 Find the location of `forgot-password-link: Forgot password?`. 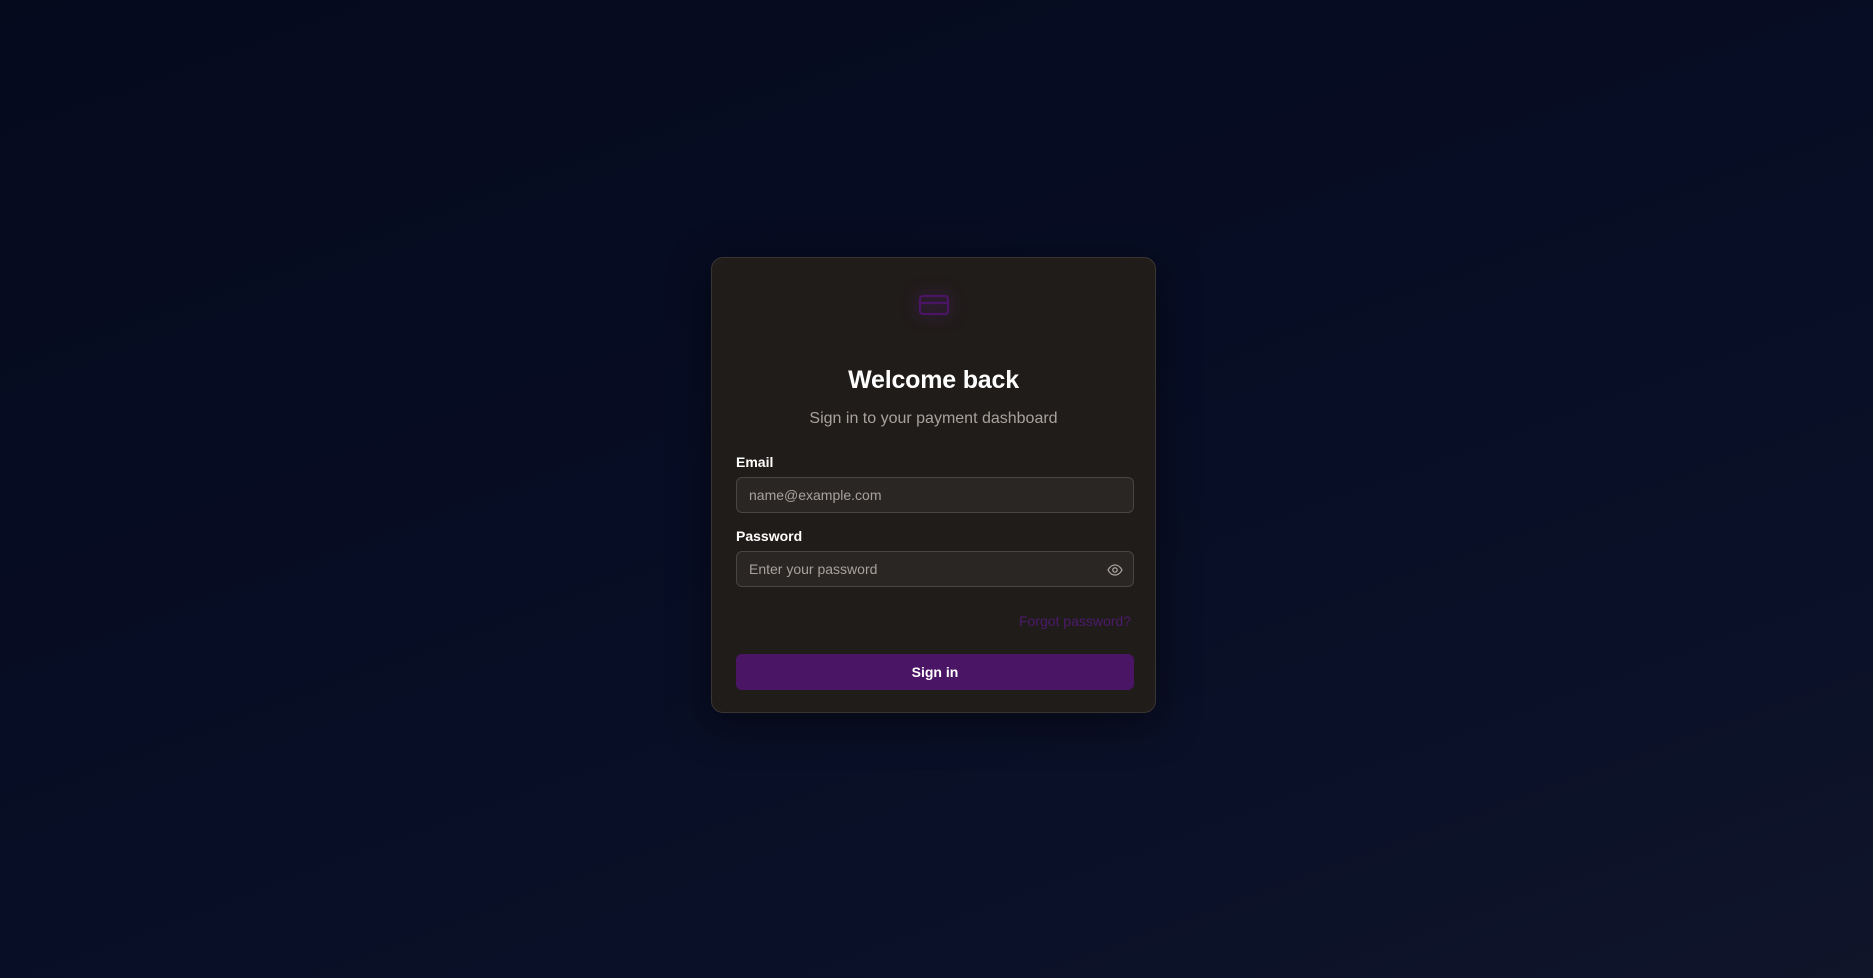

forgot-password-link: Forgot password? is located at coordinates (1075, 621).